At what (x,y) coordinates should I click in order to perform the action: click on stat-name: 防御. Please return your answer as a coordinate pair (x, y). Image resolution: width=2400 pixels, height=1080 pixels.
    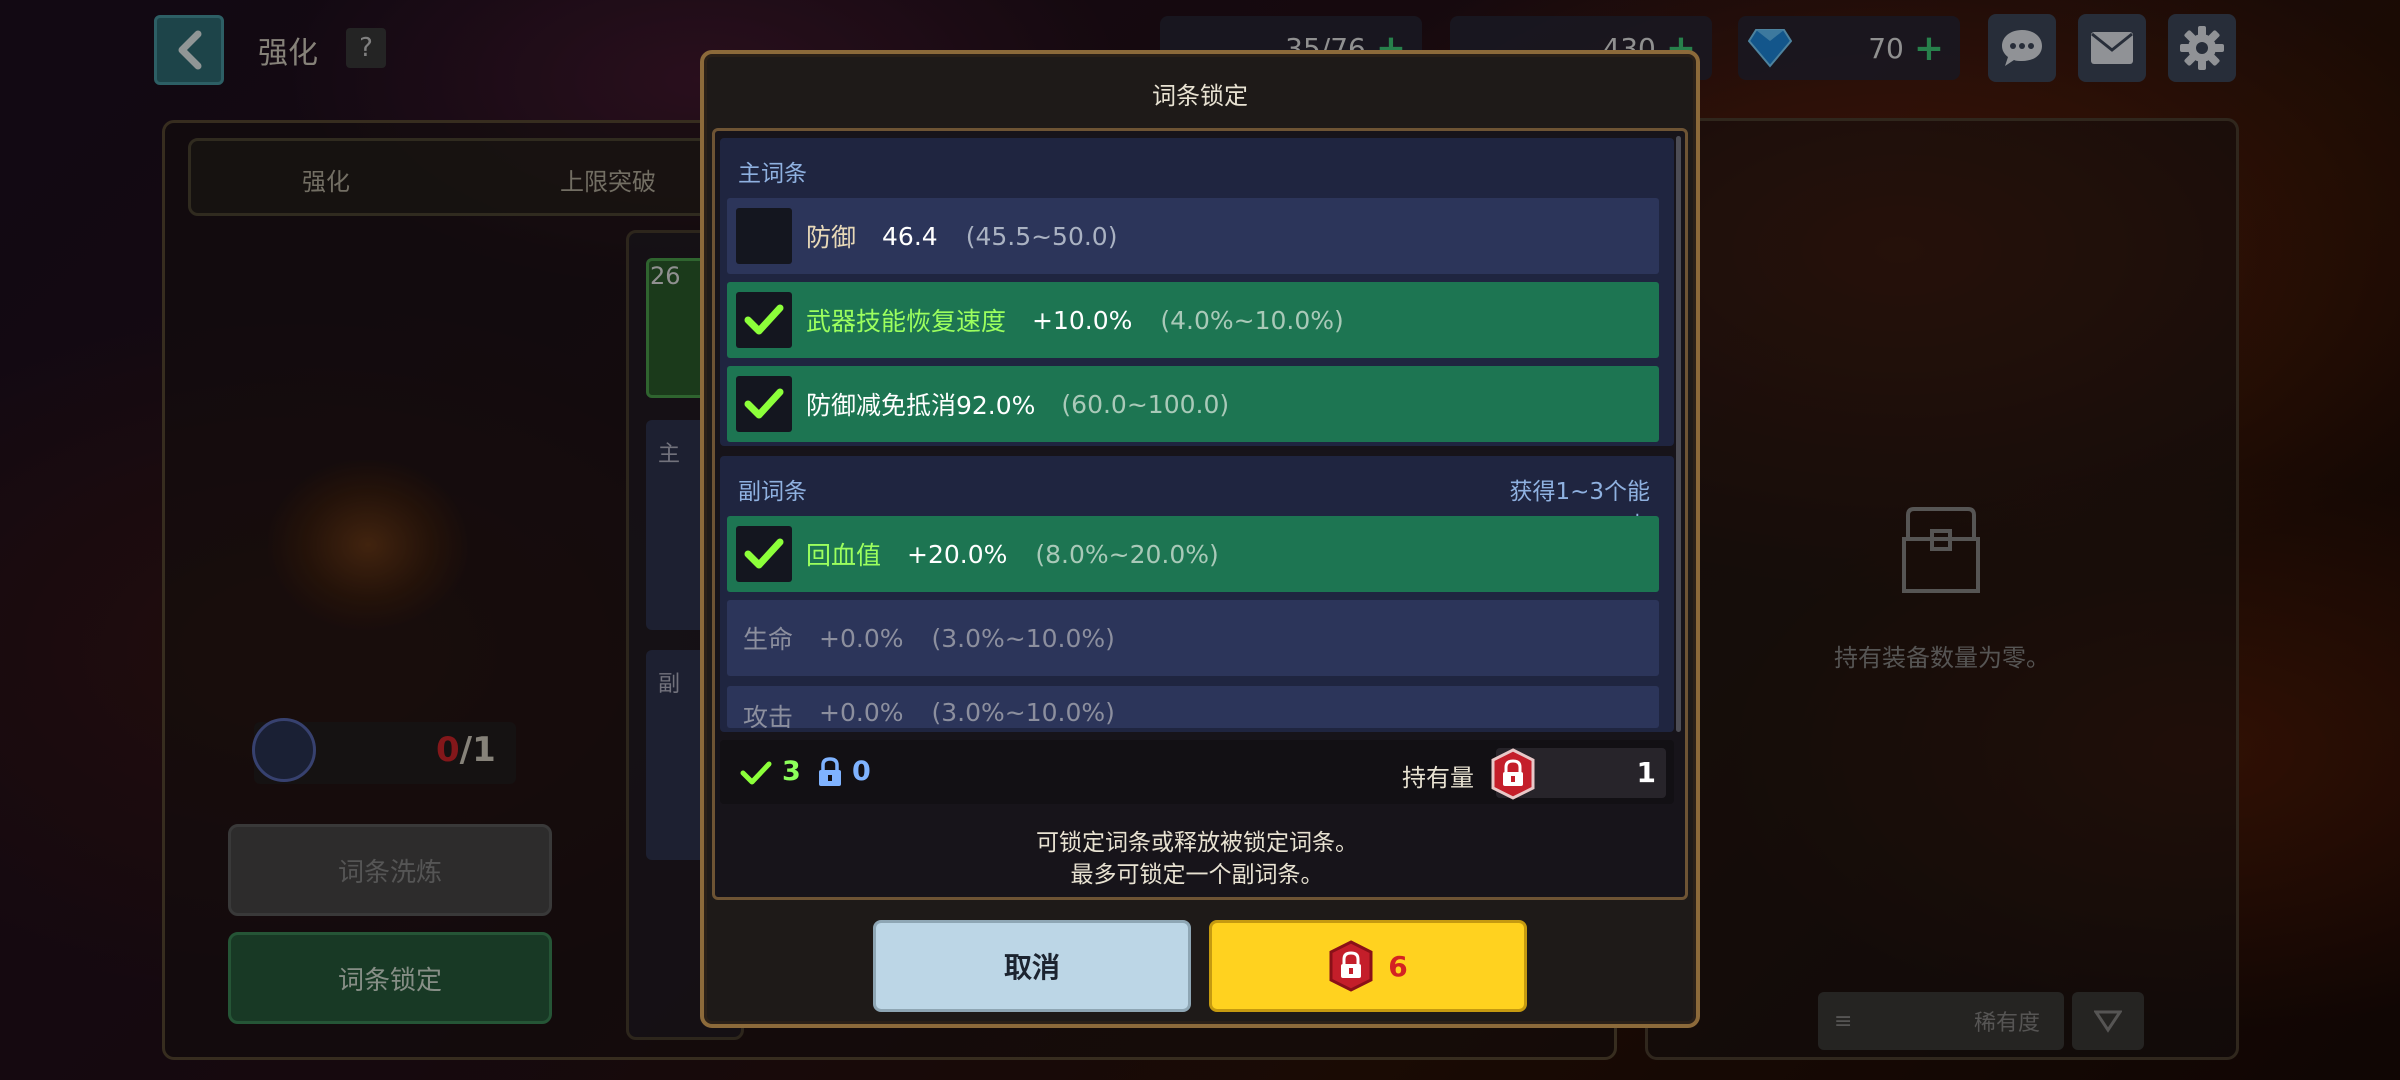
    Looking at the image, I should click on (831, 237).